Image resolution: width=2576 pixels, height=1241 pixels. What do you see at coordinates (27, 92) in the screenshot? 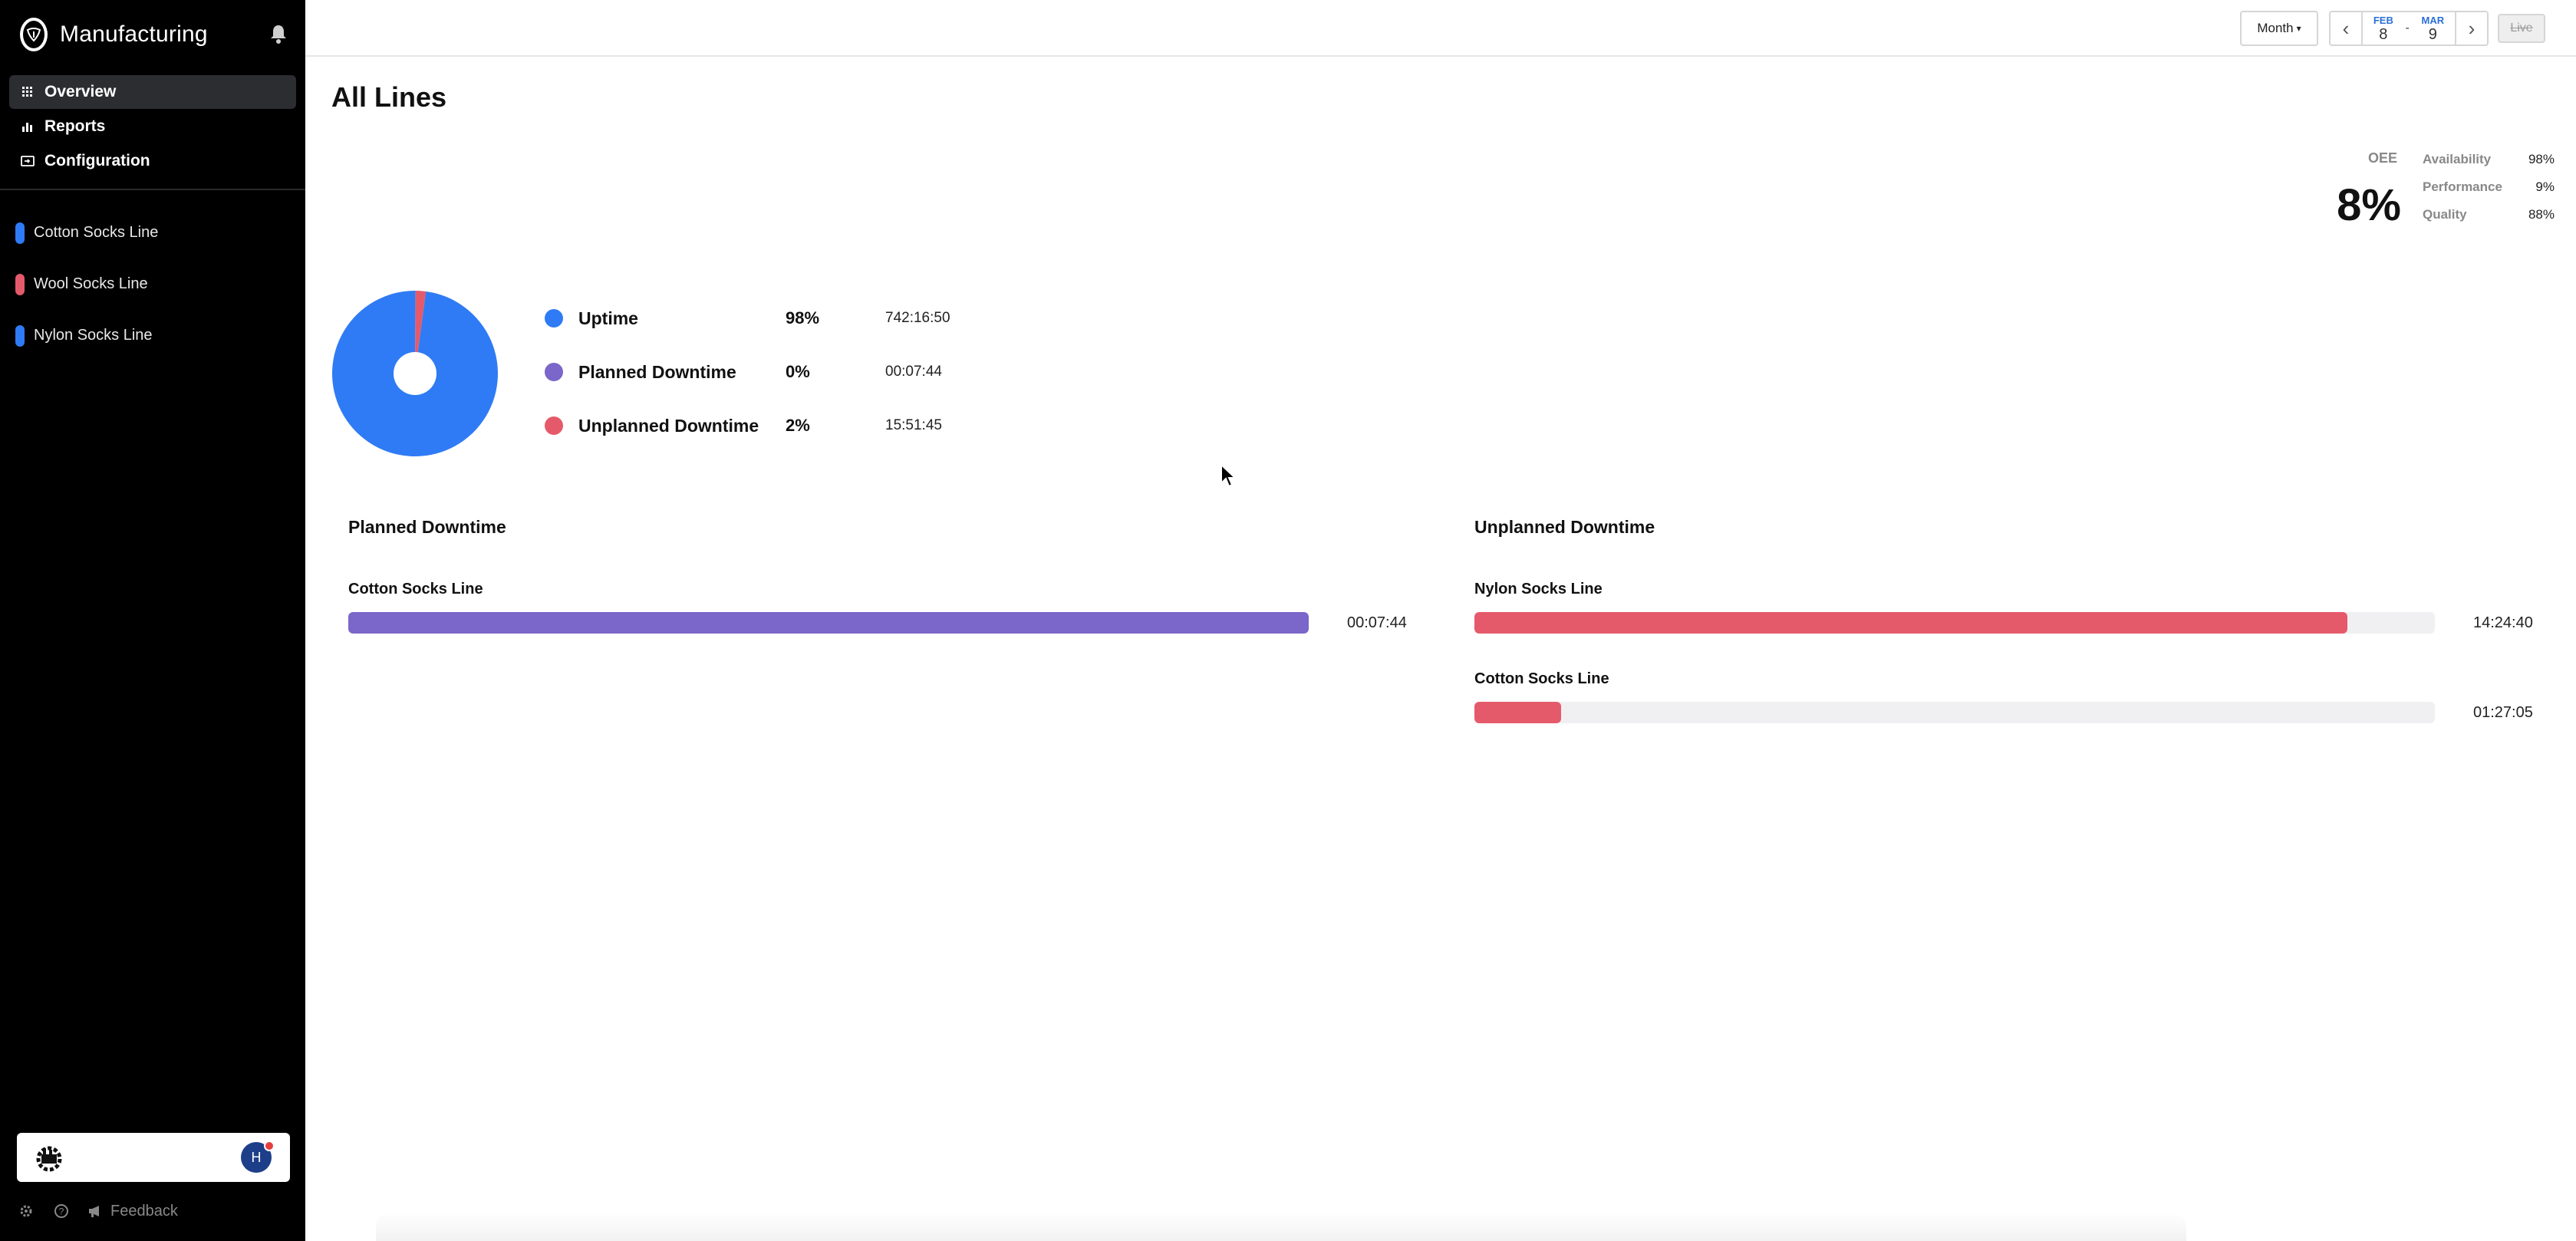
I see `grid-icon` at bounding box center [27, 92].